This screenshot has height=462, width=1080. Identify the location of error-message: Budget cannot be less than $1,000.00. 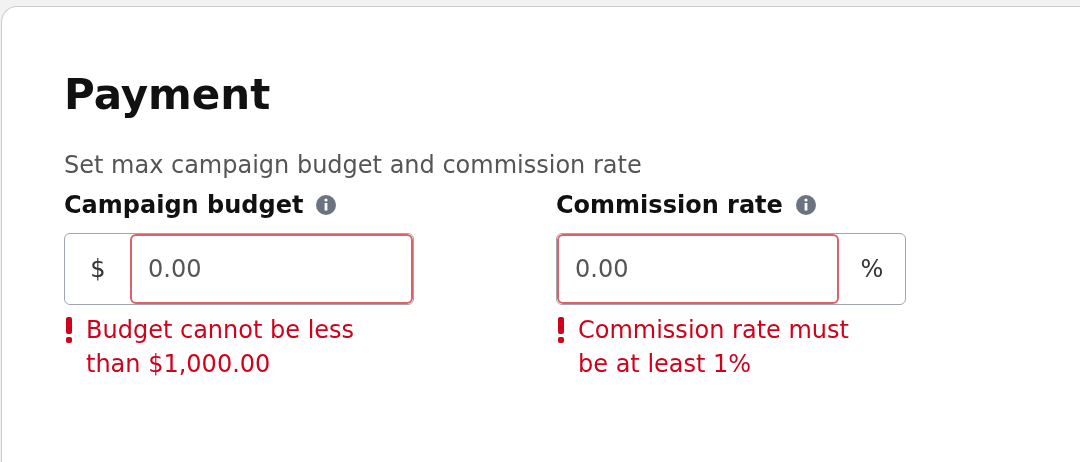
(221, 347).